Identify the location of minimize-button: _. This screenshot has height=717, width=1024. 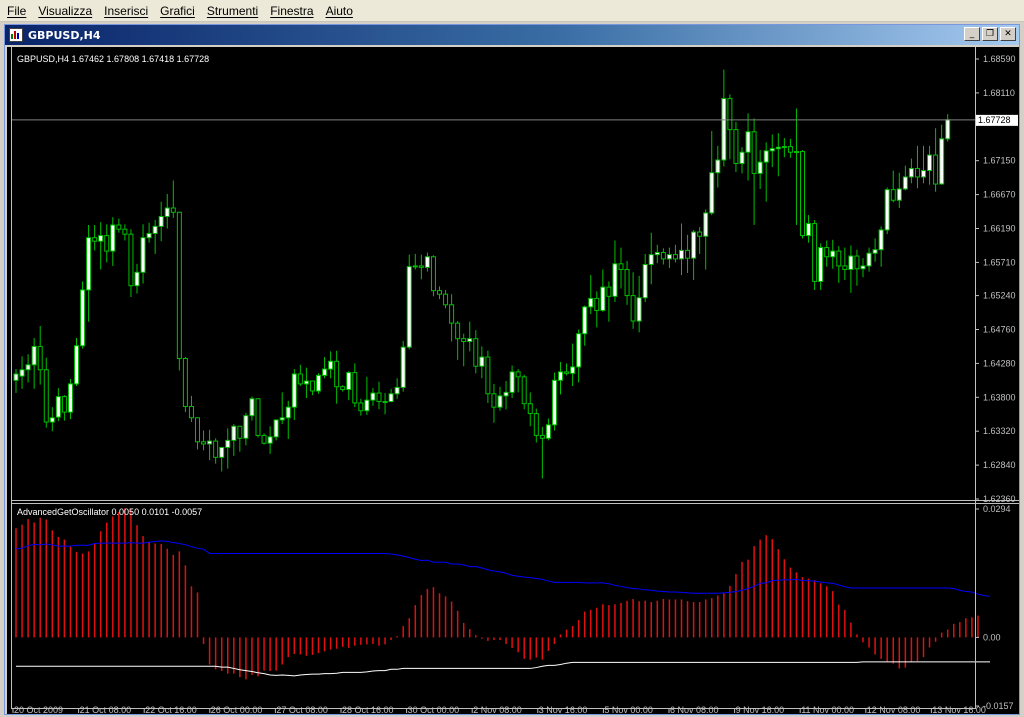
(972, 34).